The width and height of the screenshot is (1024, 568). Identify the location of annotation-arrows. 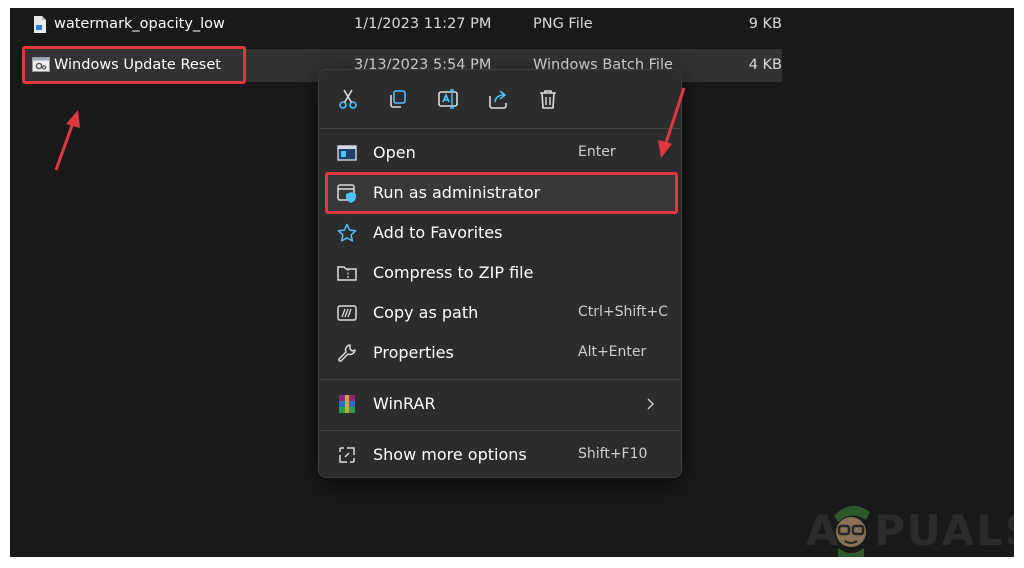
(370, 129).